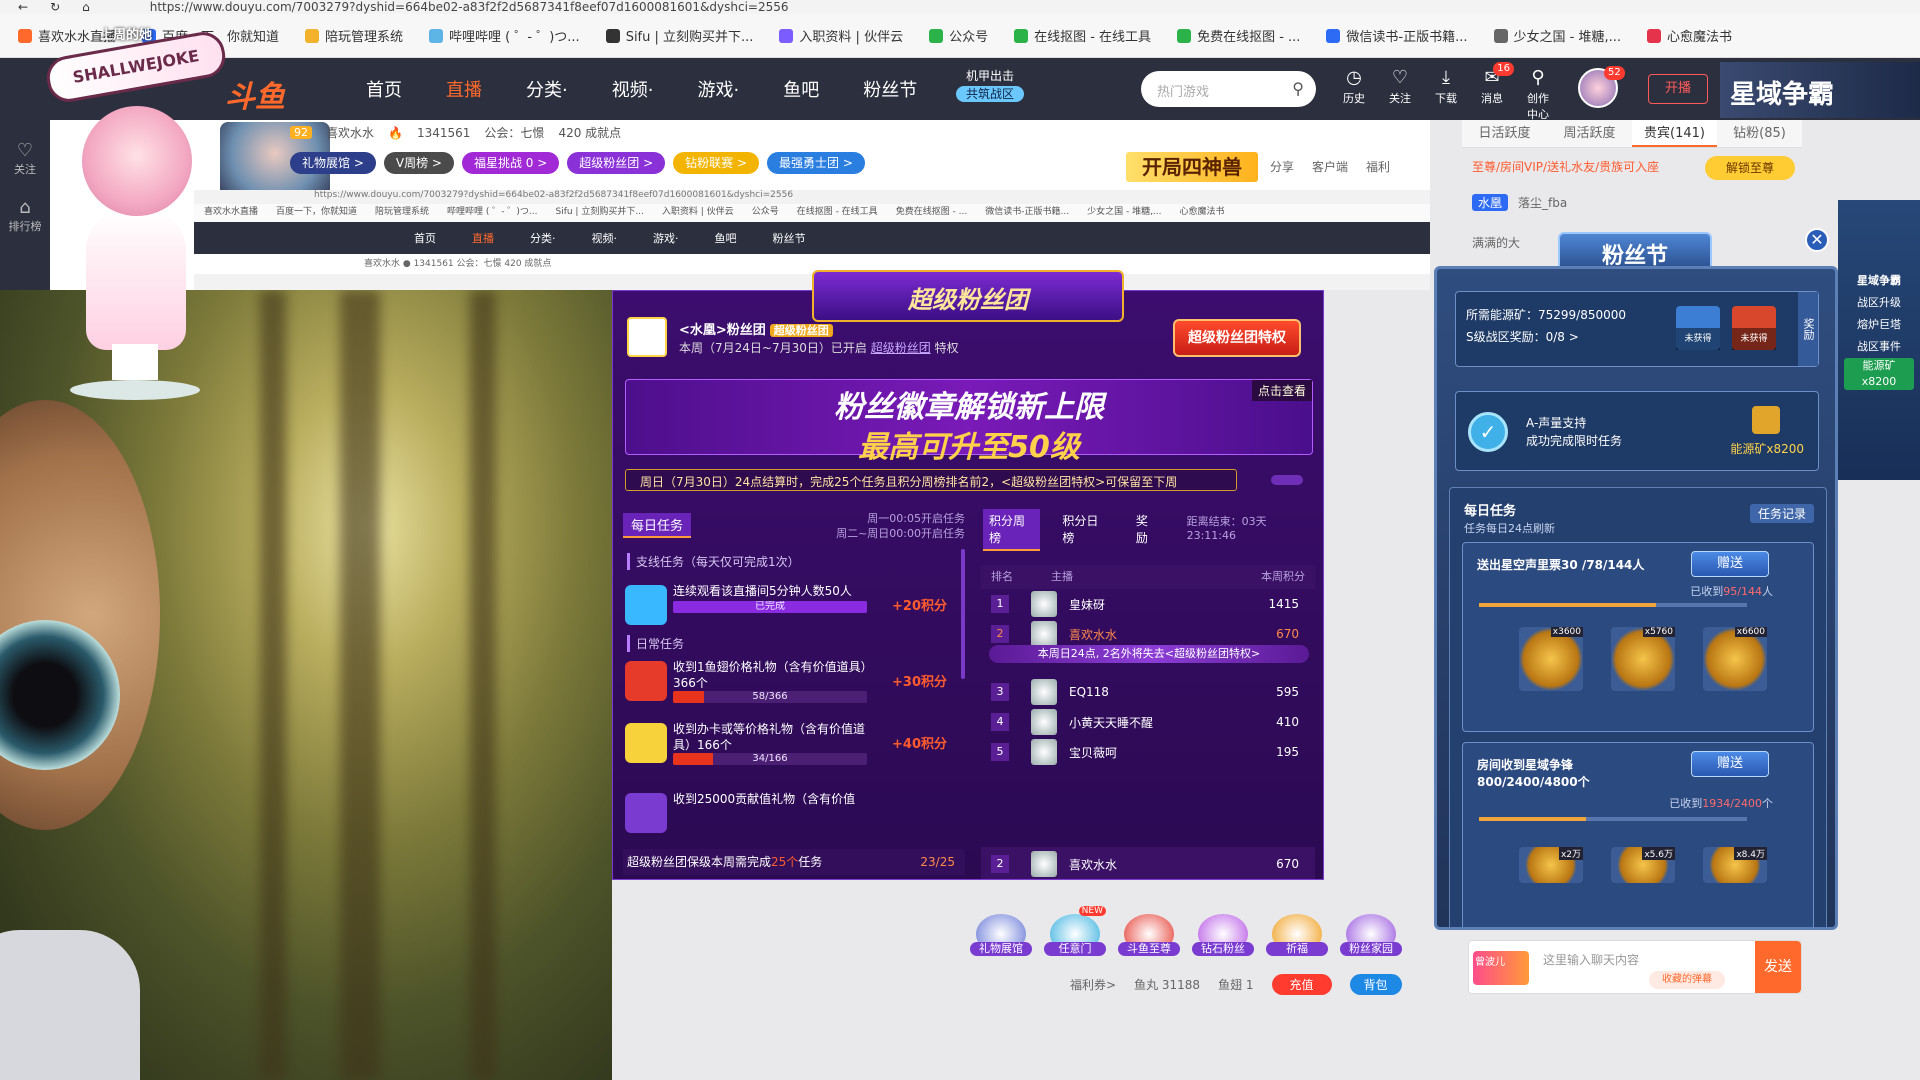 The height and width of the screenshot is (1080, 1920). Describe the element at coordinates (1446, 94) in the screenshot. I see `header-icon-item: ⤓ 下载` at that location.